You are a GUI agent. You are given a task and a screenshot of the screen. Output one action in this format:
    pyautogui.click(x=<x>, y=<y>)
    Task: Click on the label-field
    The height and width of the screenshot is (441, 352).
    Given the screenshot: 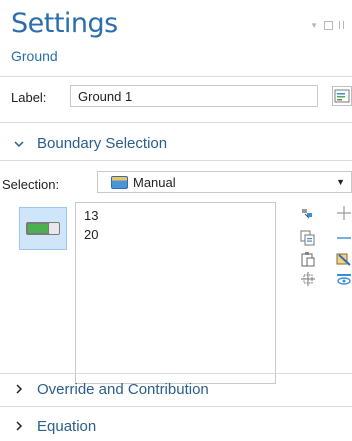 What is the action you would take?
    pyautogui.click(x=194, y=96)
    